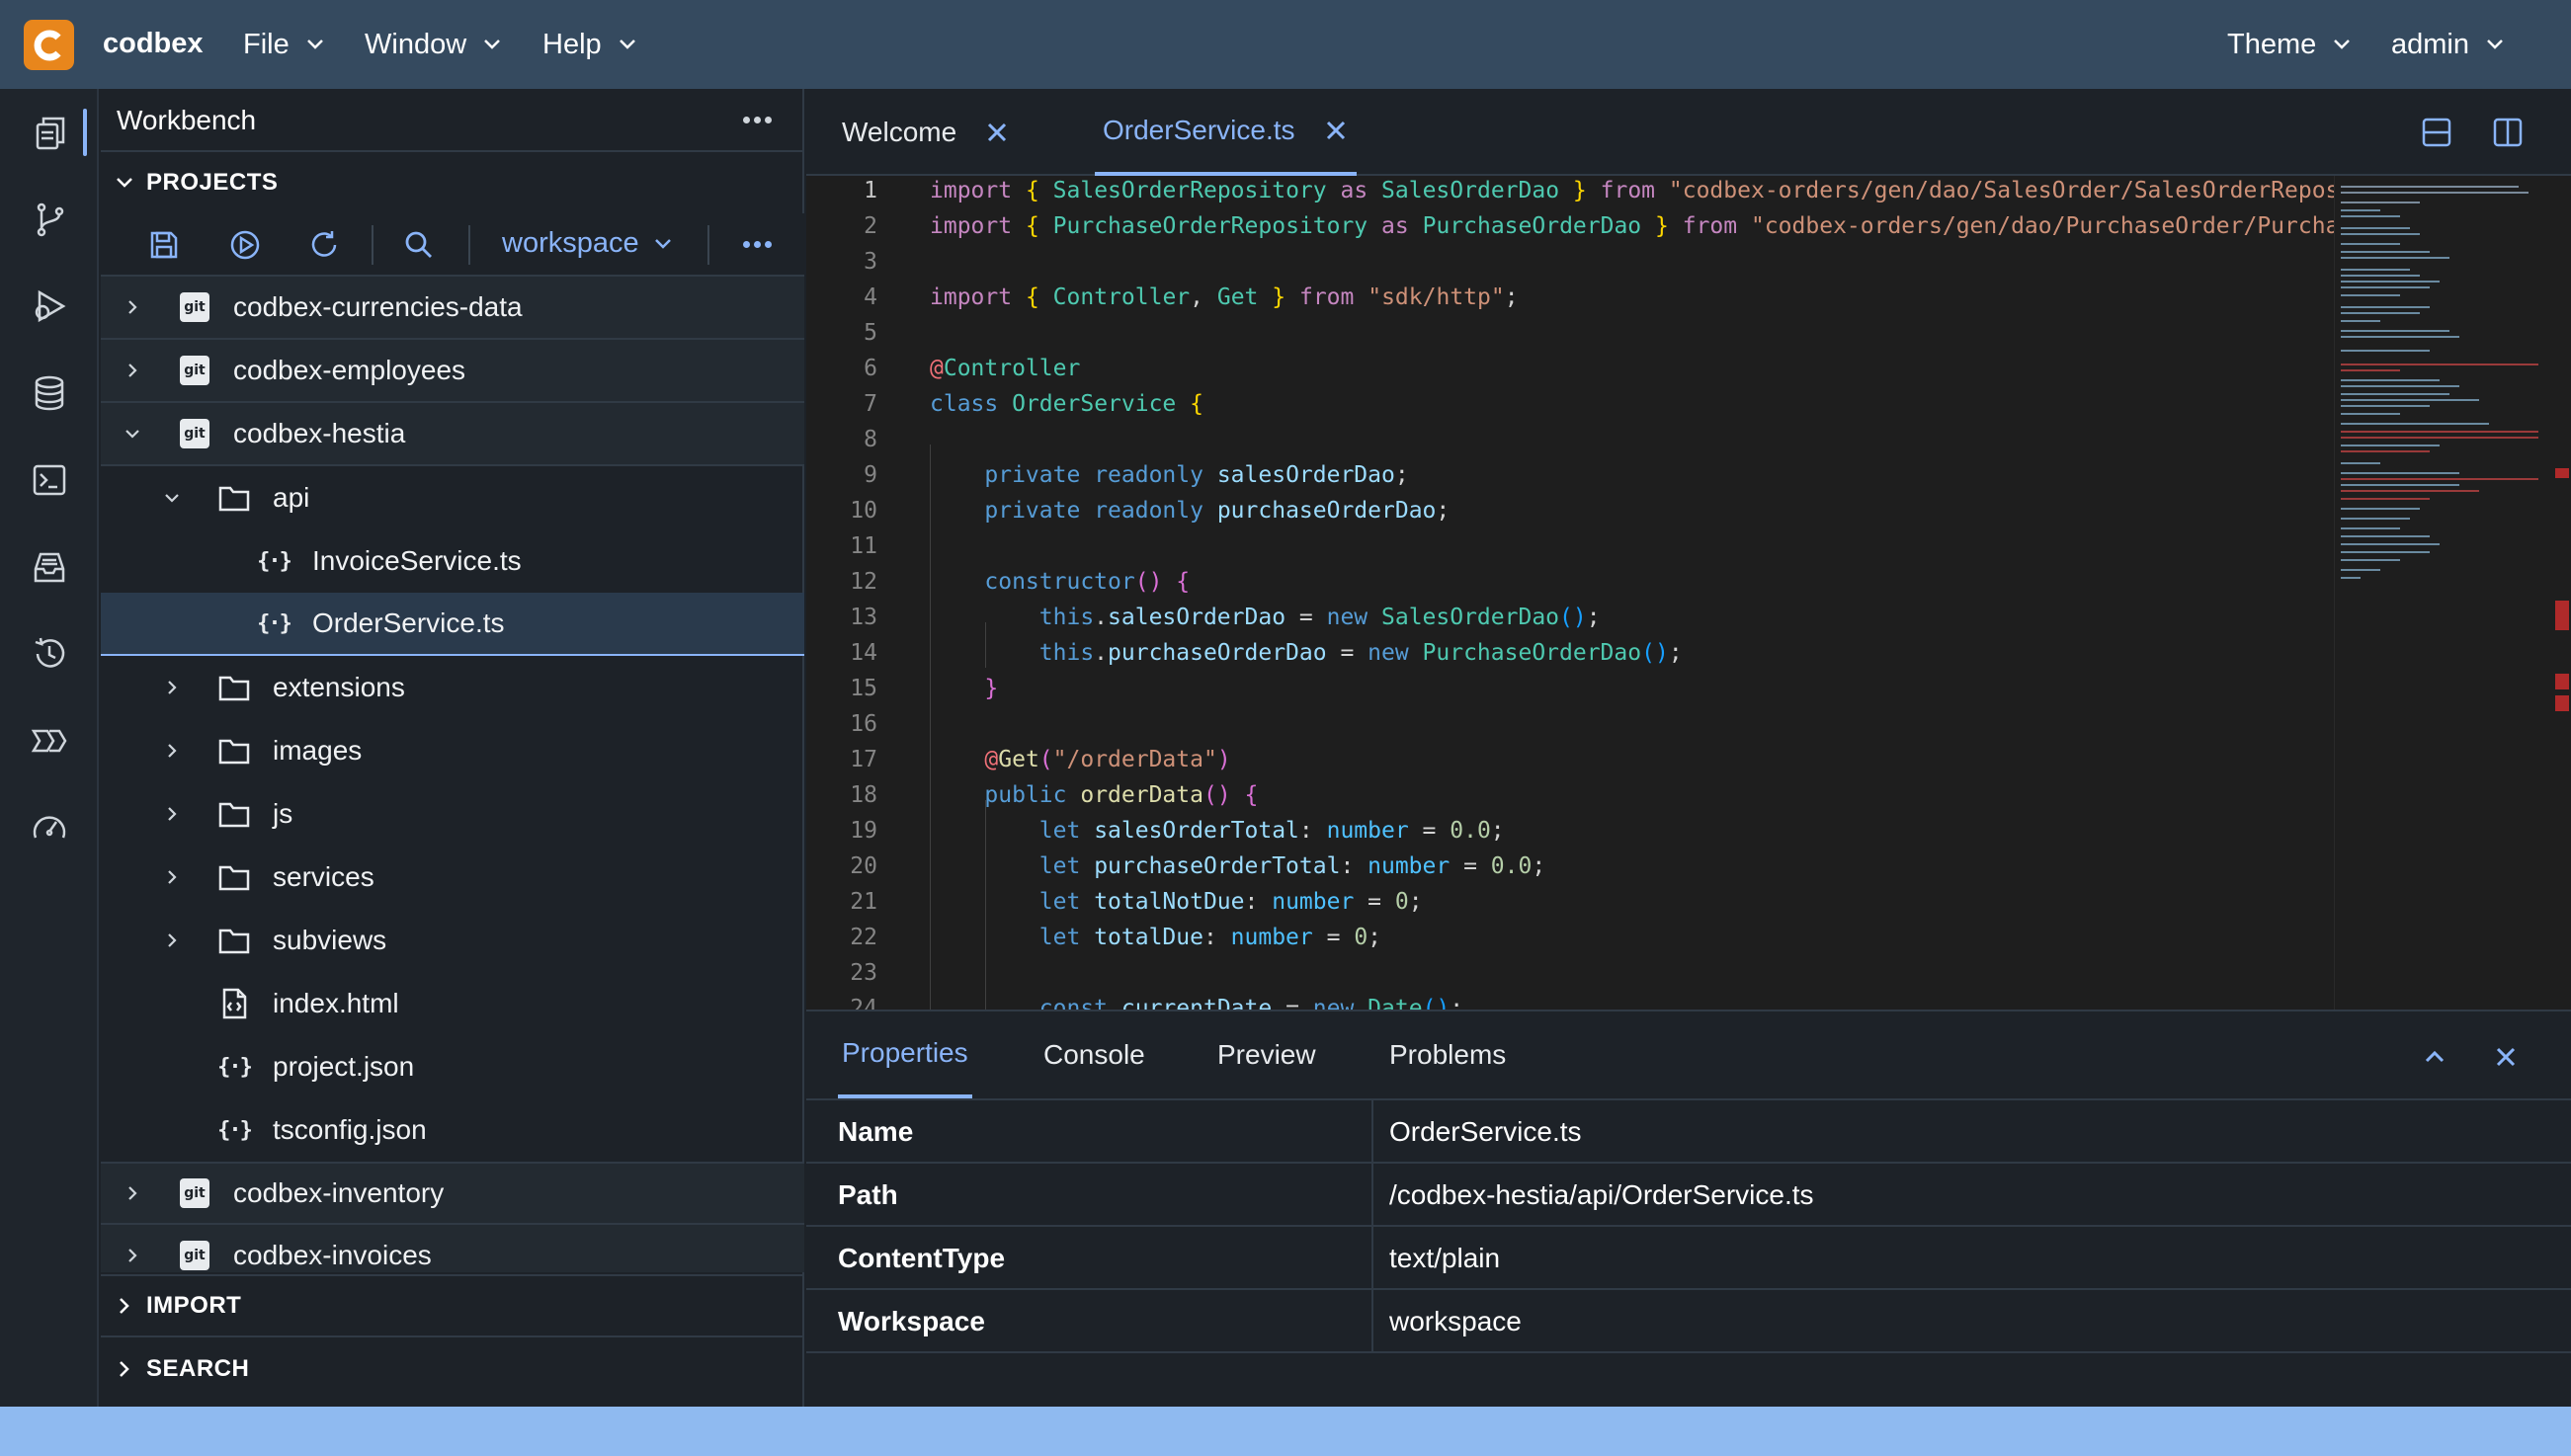  Describe the element at coordinates (330, 940) in the screenshot. I see `tree-item-label: subviews` at that location.